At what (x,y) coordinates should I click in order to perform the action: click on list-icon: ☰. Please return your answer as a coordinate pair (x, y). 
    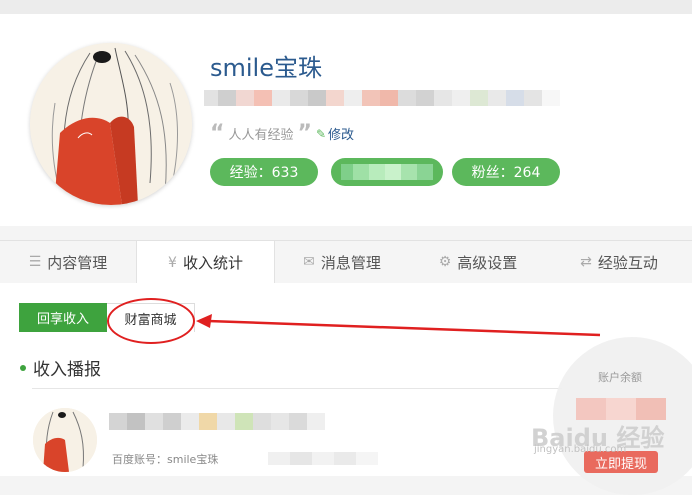
    Looking at the image, I should click on (35, 262).